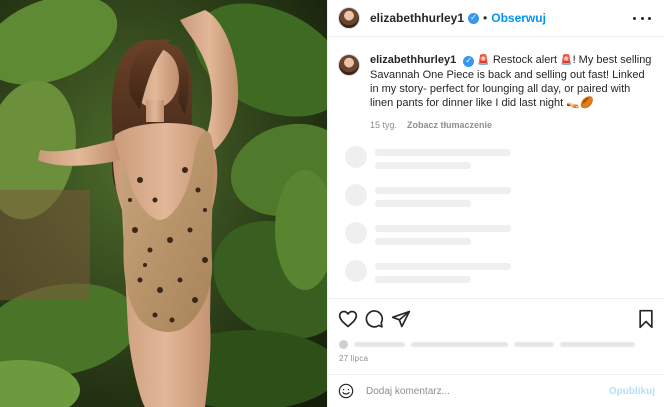 Image resolution: width=664 pixels, height=407 pixels. Describe the element at coordinates (525, 60) in the screenshot. I see `caption-main-text: Restock alert` at that location.